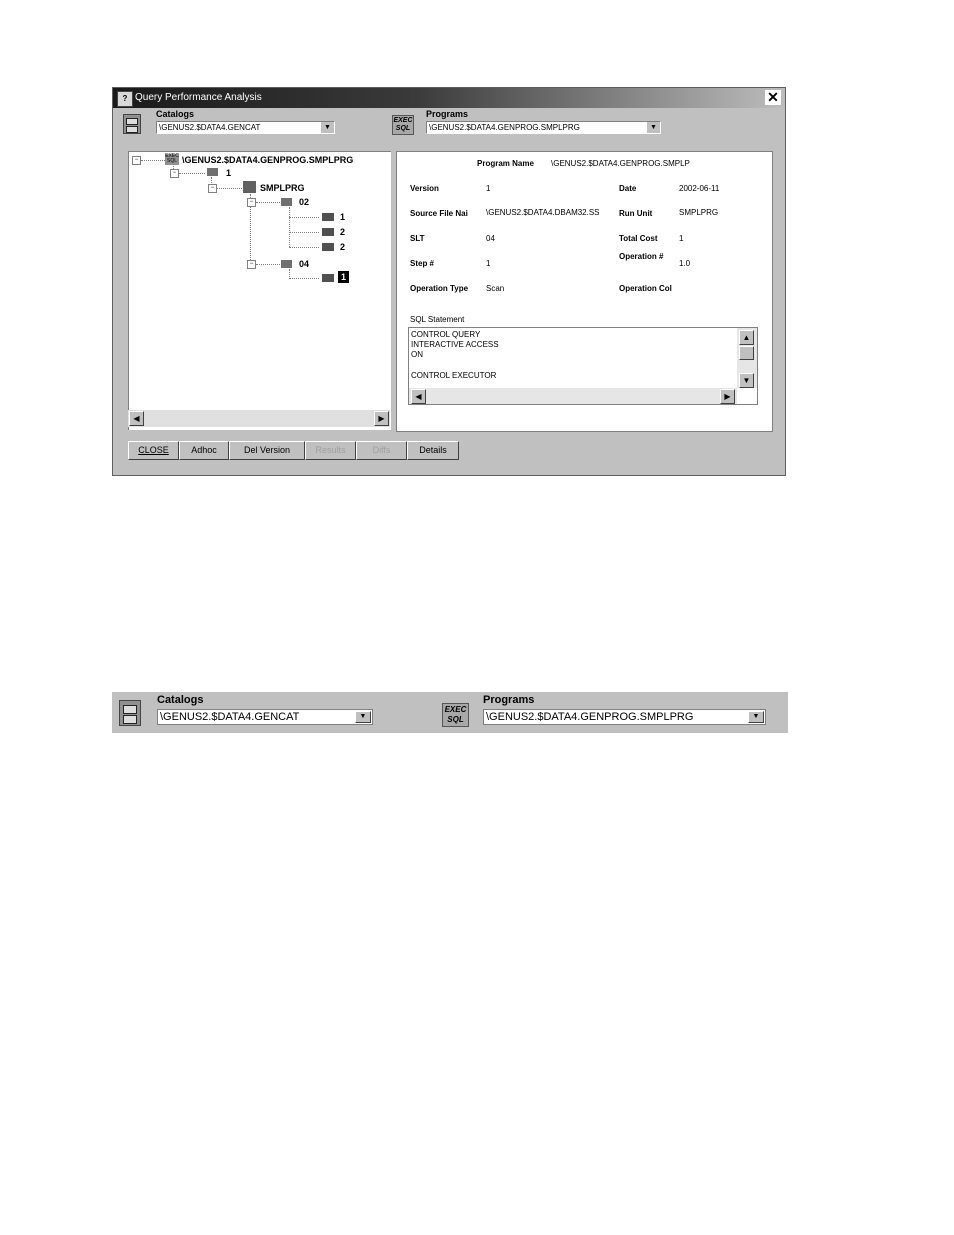 The image size is (954, 1235). I want to click on diffs-button: Diffs, so click(381, 450).